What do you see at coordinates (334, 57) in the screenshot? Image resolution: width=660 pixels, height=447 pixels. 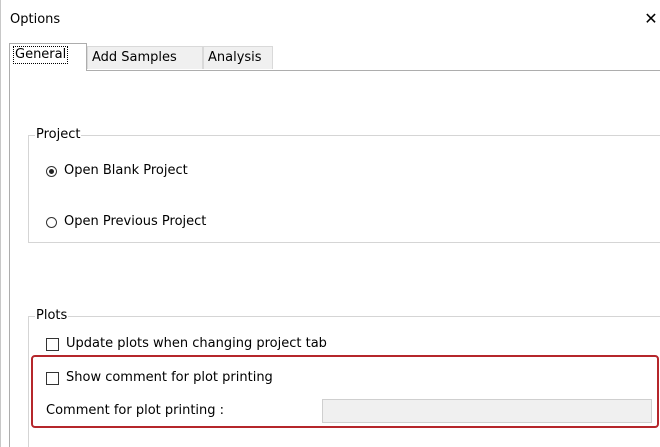 I see `tab-strip: General Add Samples Analysis` at bounding box center [334, 57].